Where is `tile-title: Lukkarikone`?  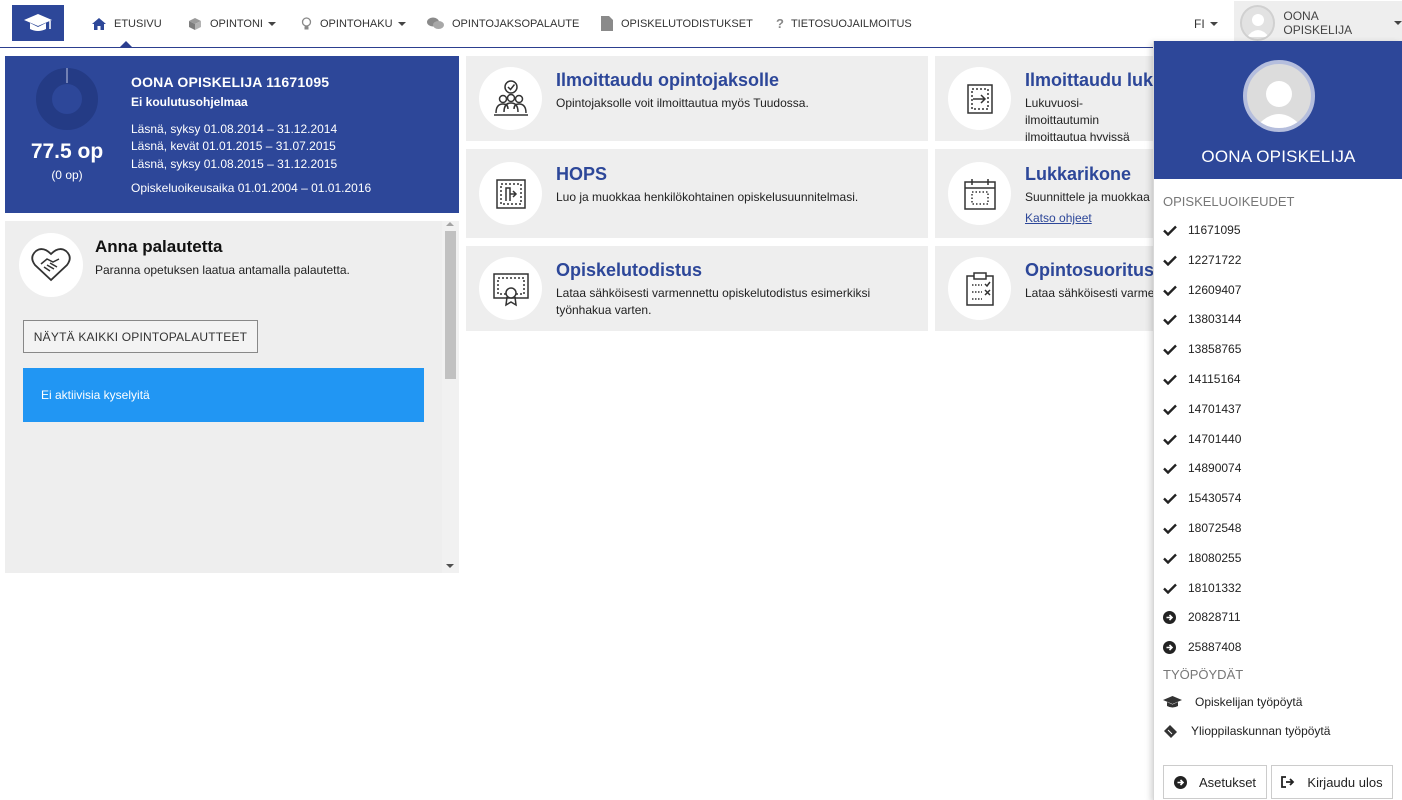 tile-title: Lukkarikone is located at coordinates (1078, 174).